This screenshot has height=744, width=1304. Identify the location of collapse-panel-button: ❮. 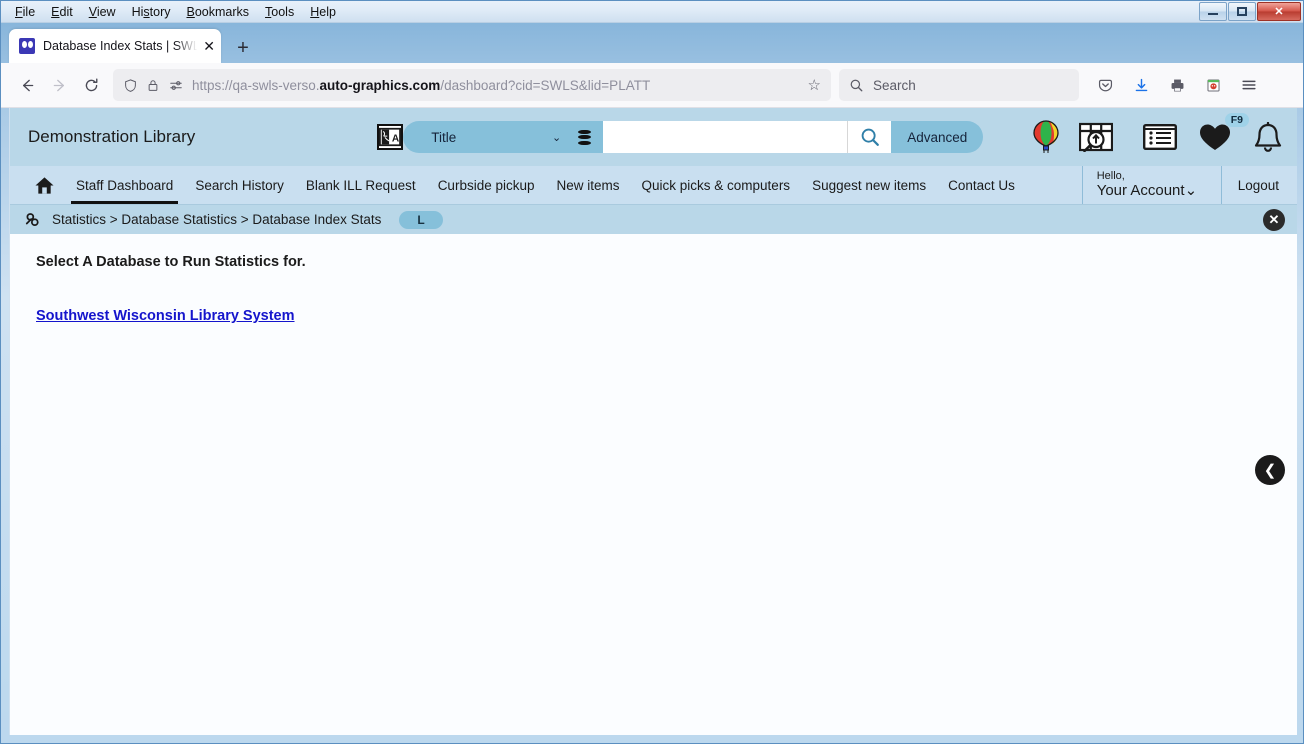
(1270, 470).